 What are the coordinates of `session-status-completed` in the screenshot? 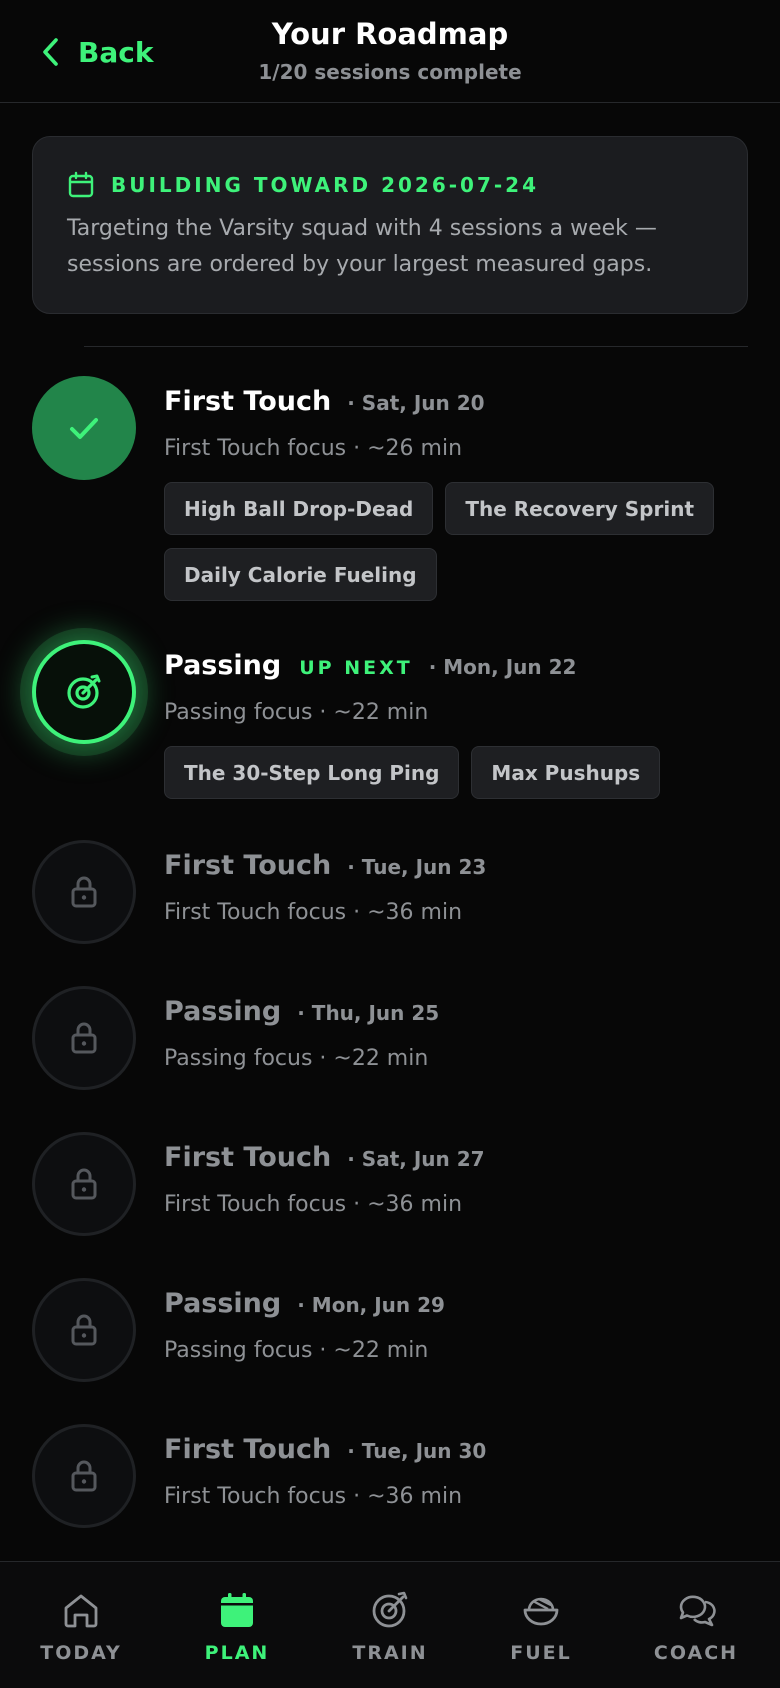 It's located at (84, 428).